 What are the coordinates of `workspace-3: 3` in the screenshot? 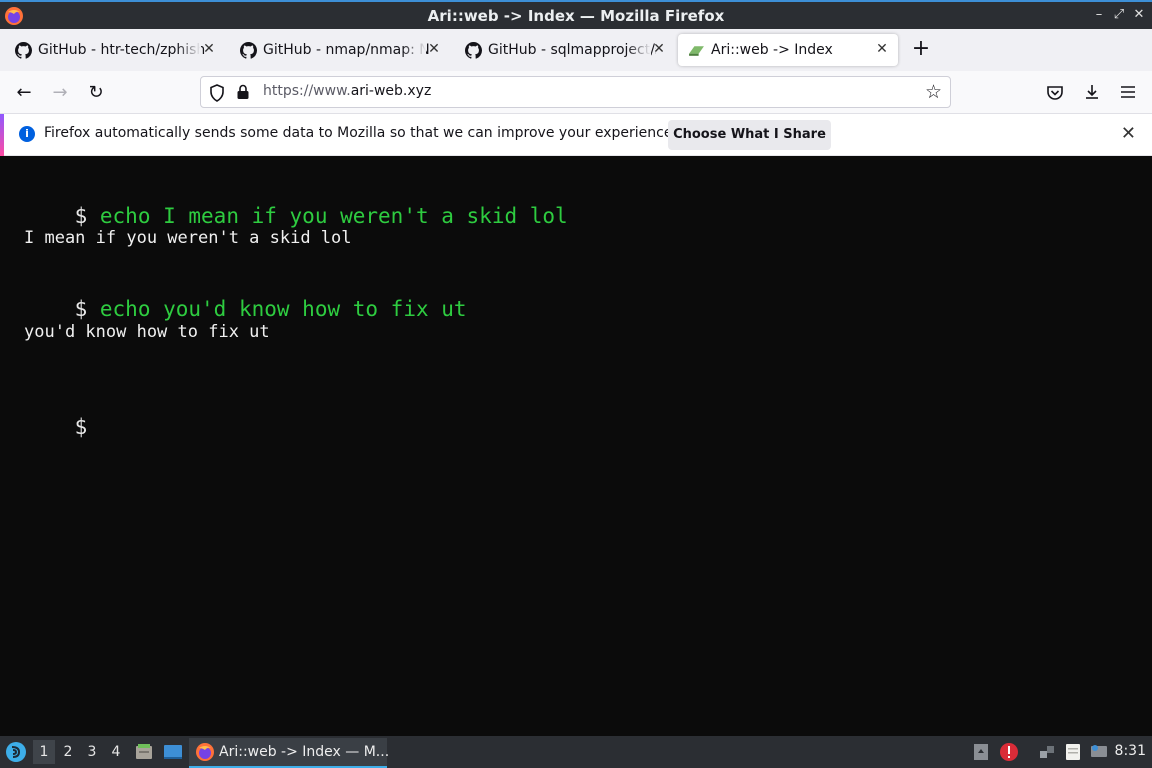 It's located at (92, 752).